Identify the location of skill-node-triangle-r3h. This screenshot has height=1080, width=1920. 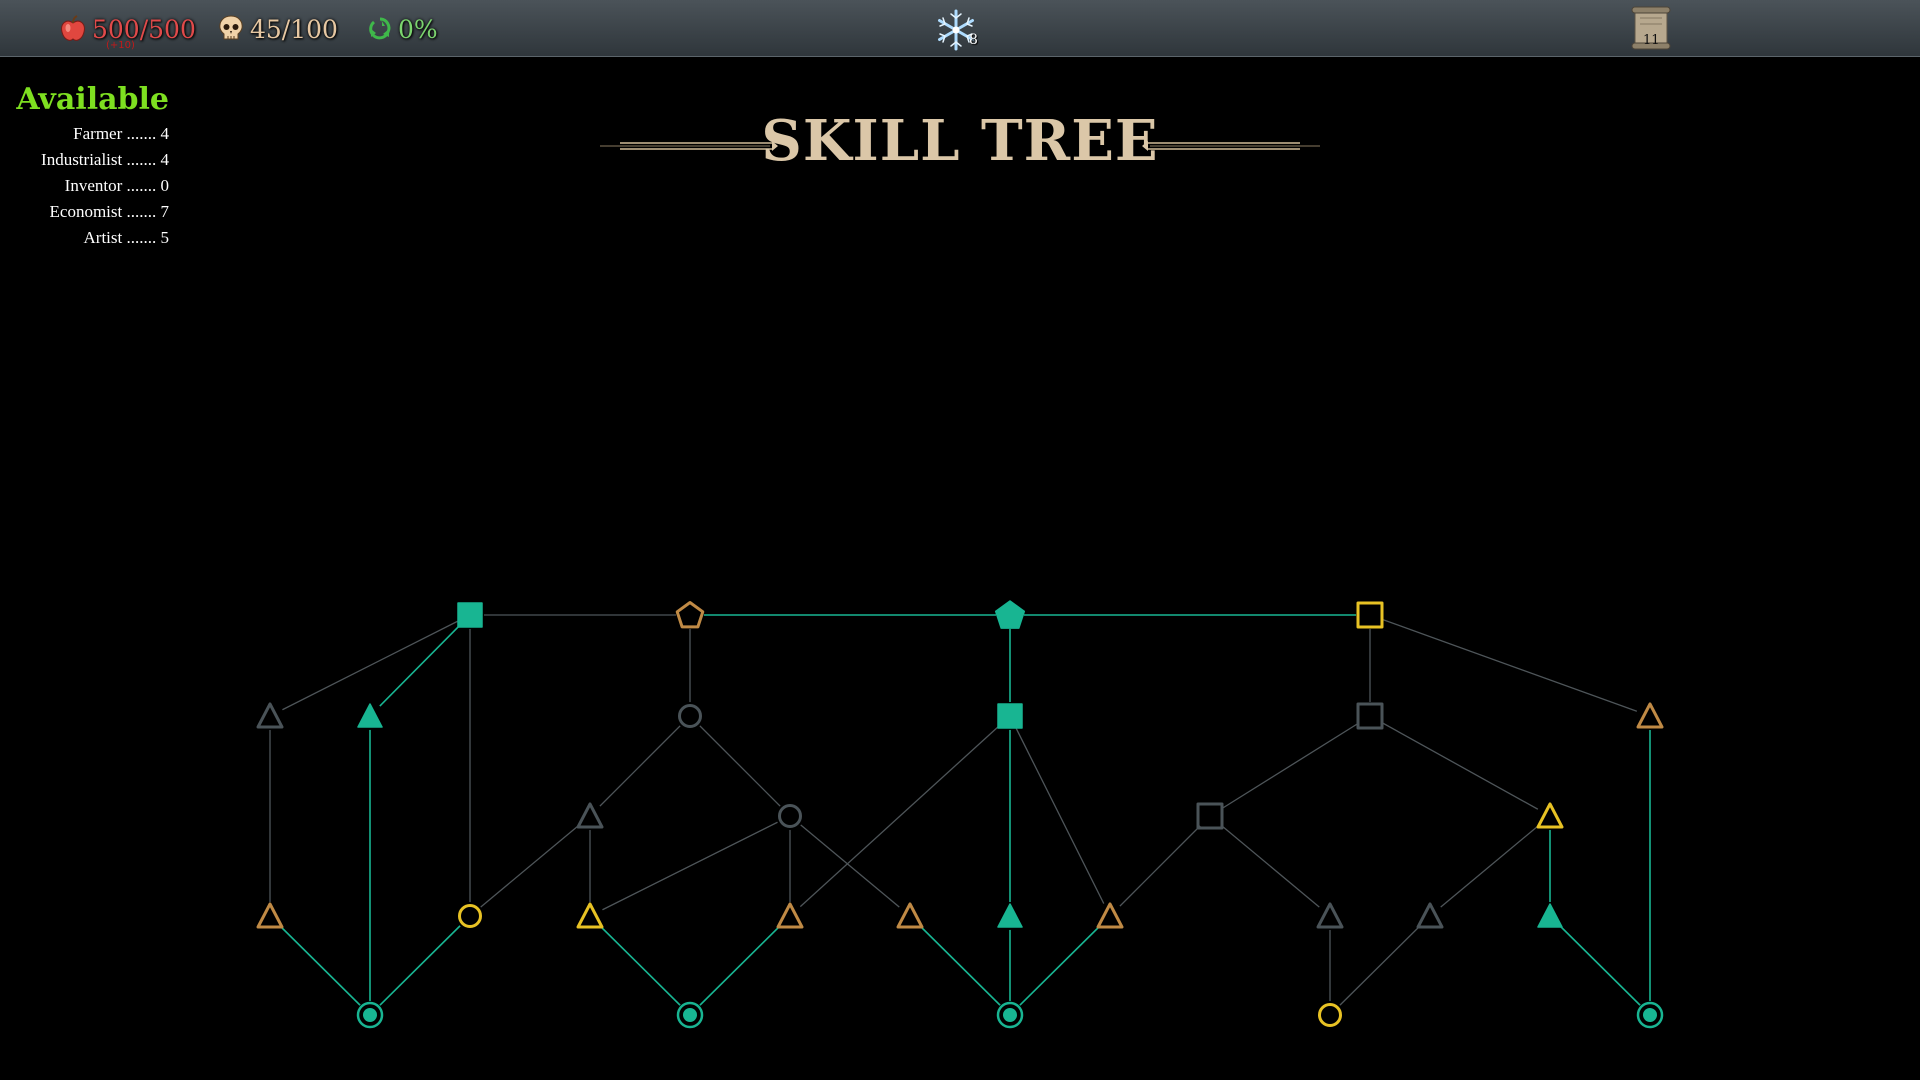
(1330, 916).